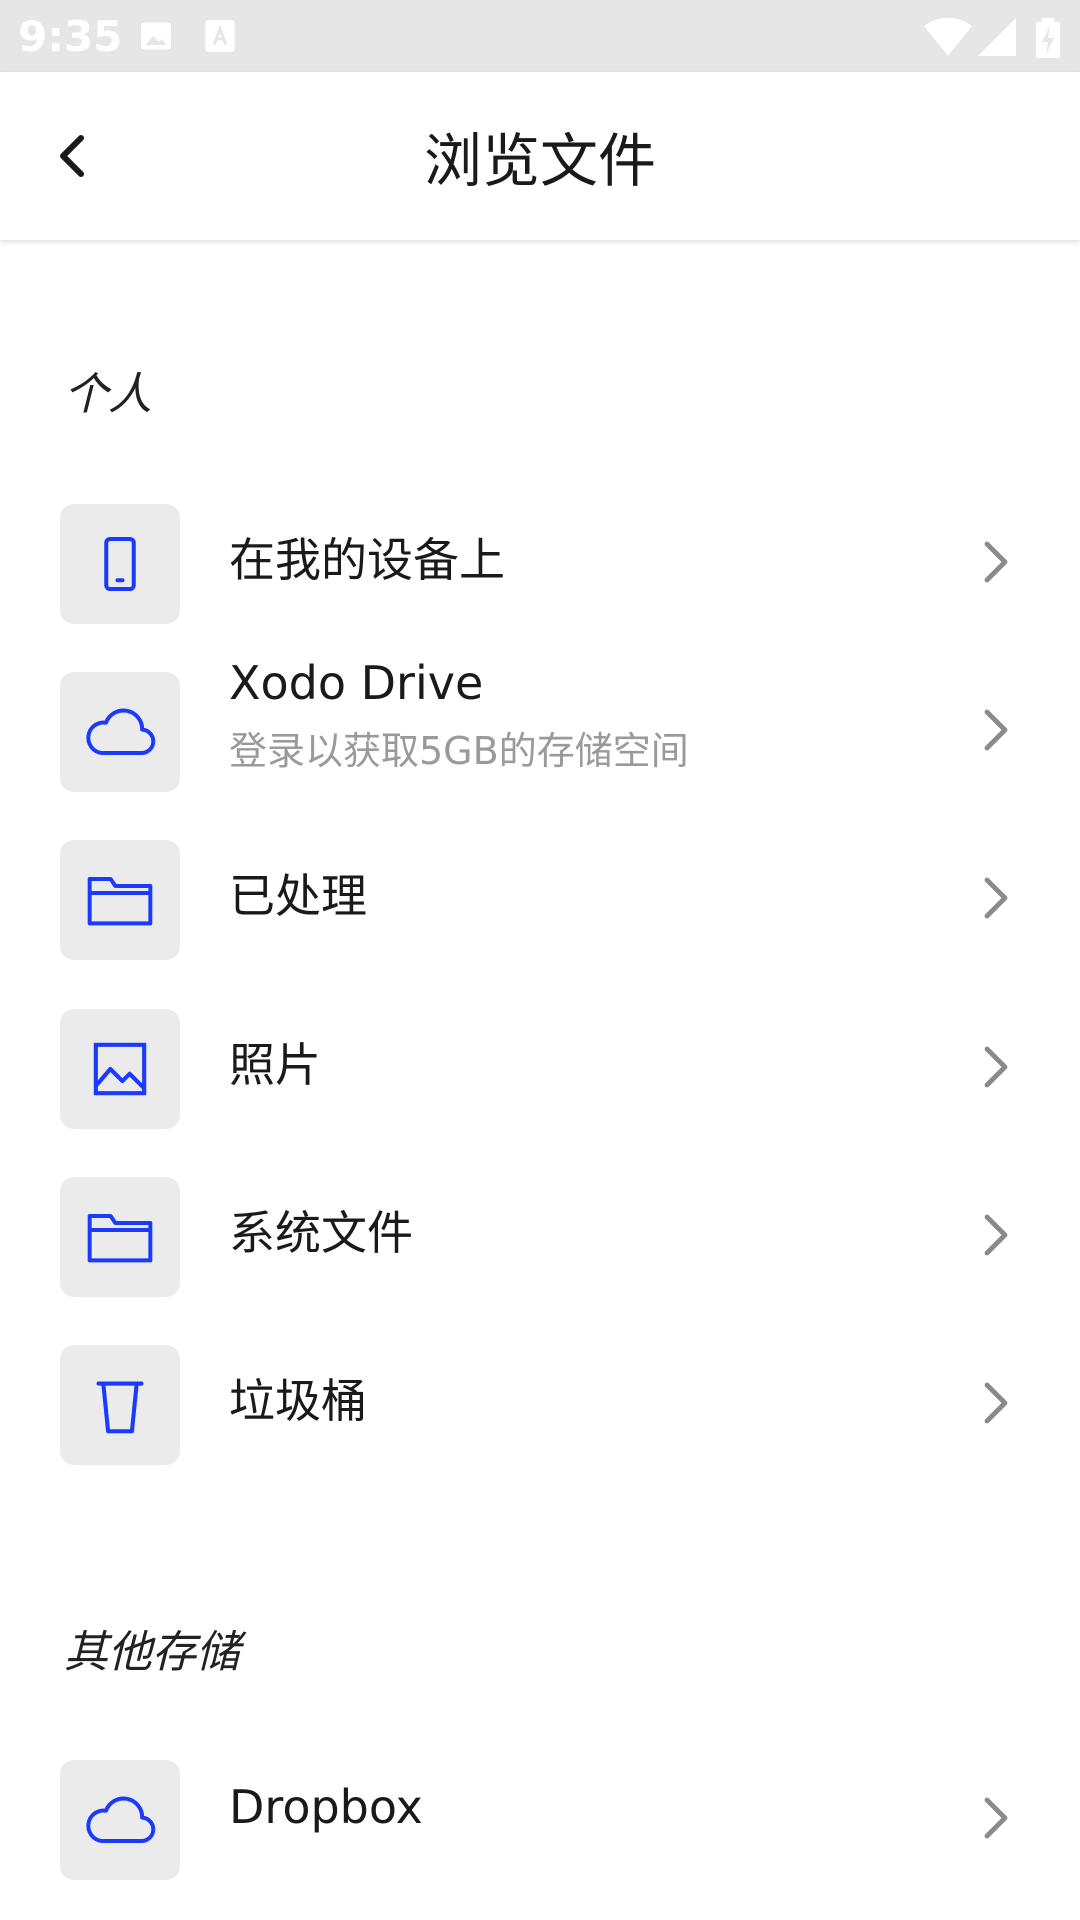 The image size is (1080, 1920). I want to click on trash-icon, so click(120, 1407).